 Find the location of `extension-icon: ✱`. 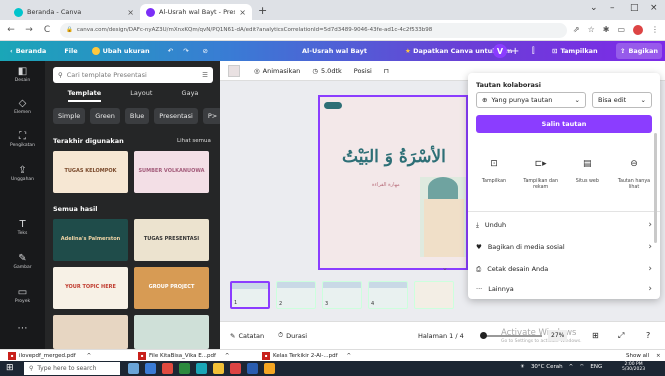

extension-icon: ✱ is located at coordinates (606, 30).